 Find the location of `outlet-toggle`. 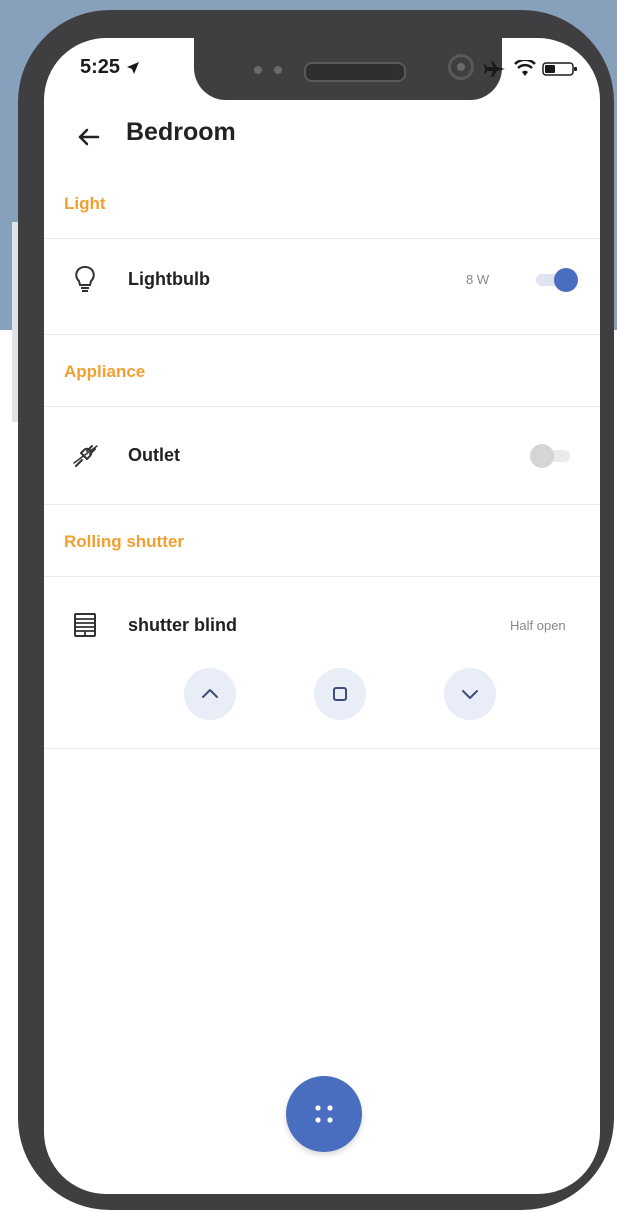

outlet-toggle is located at coordinates (554, 456).